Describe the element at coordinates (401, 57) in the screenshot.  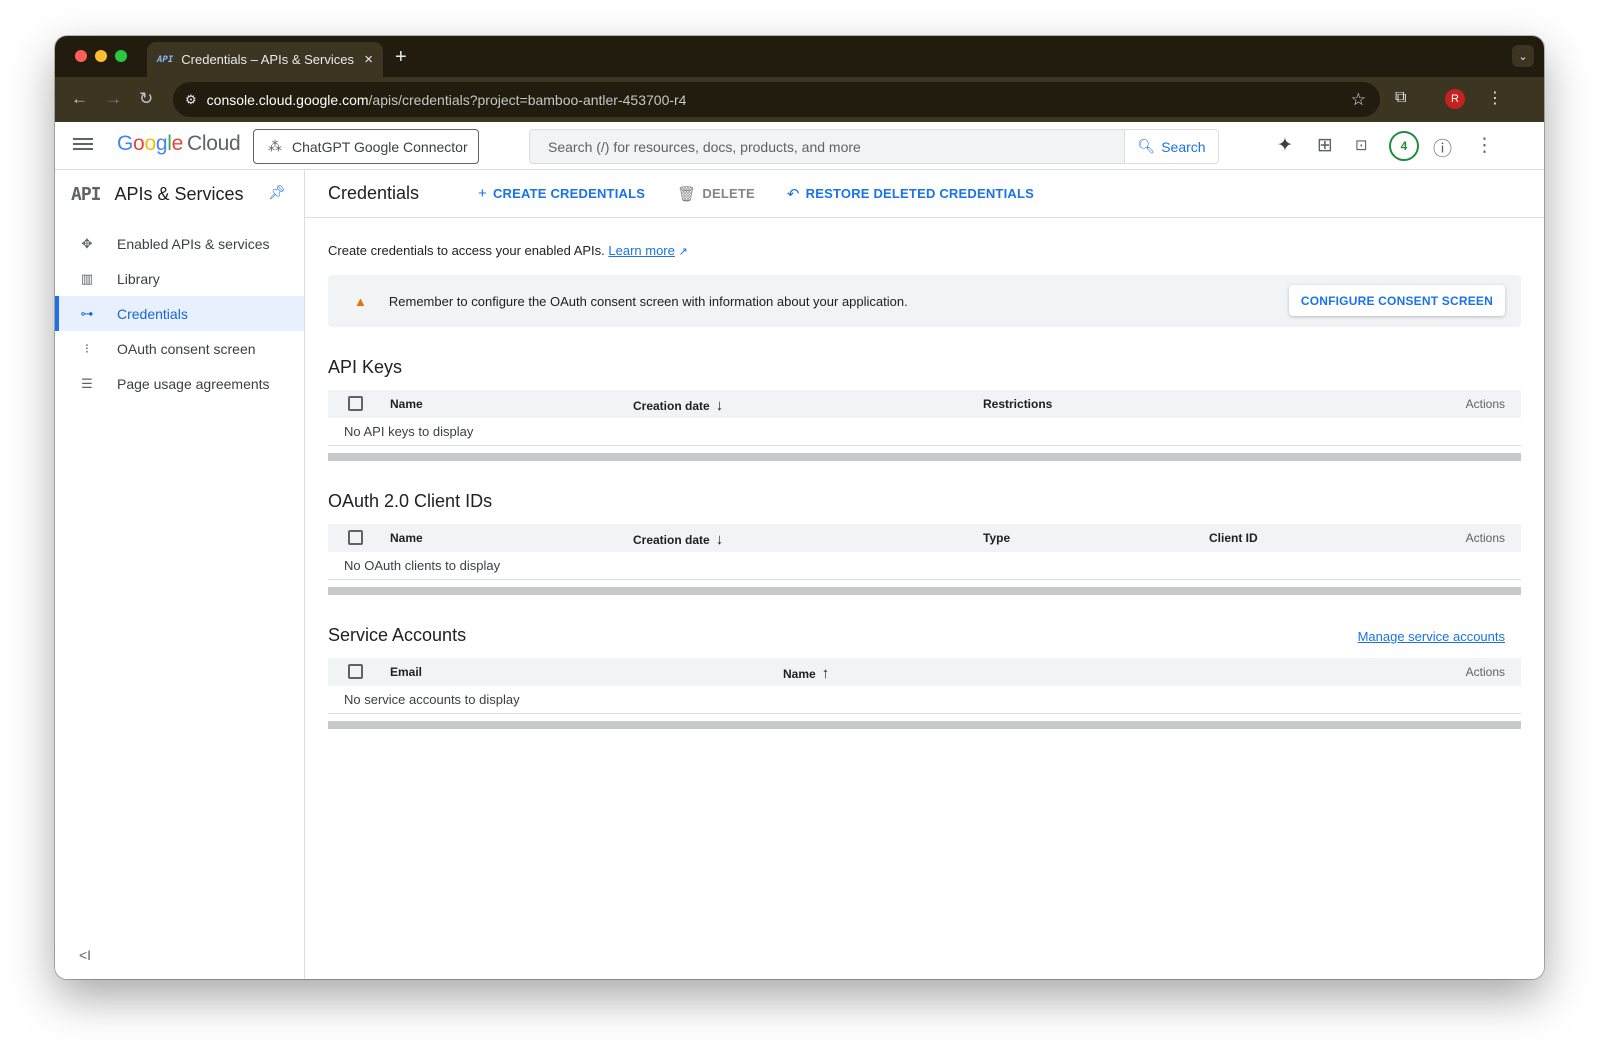
I see `new-tab-button: +` at that location.